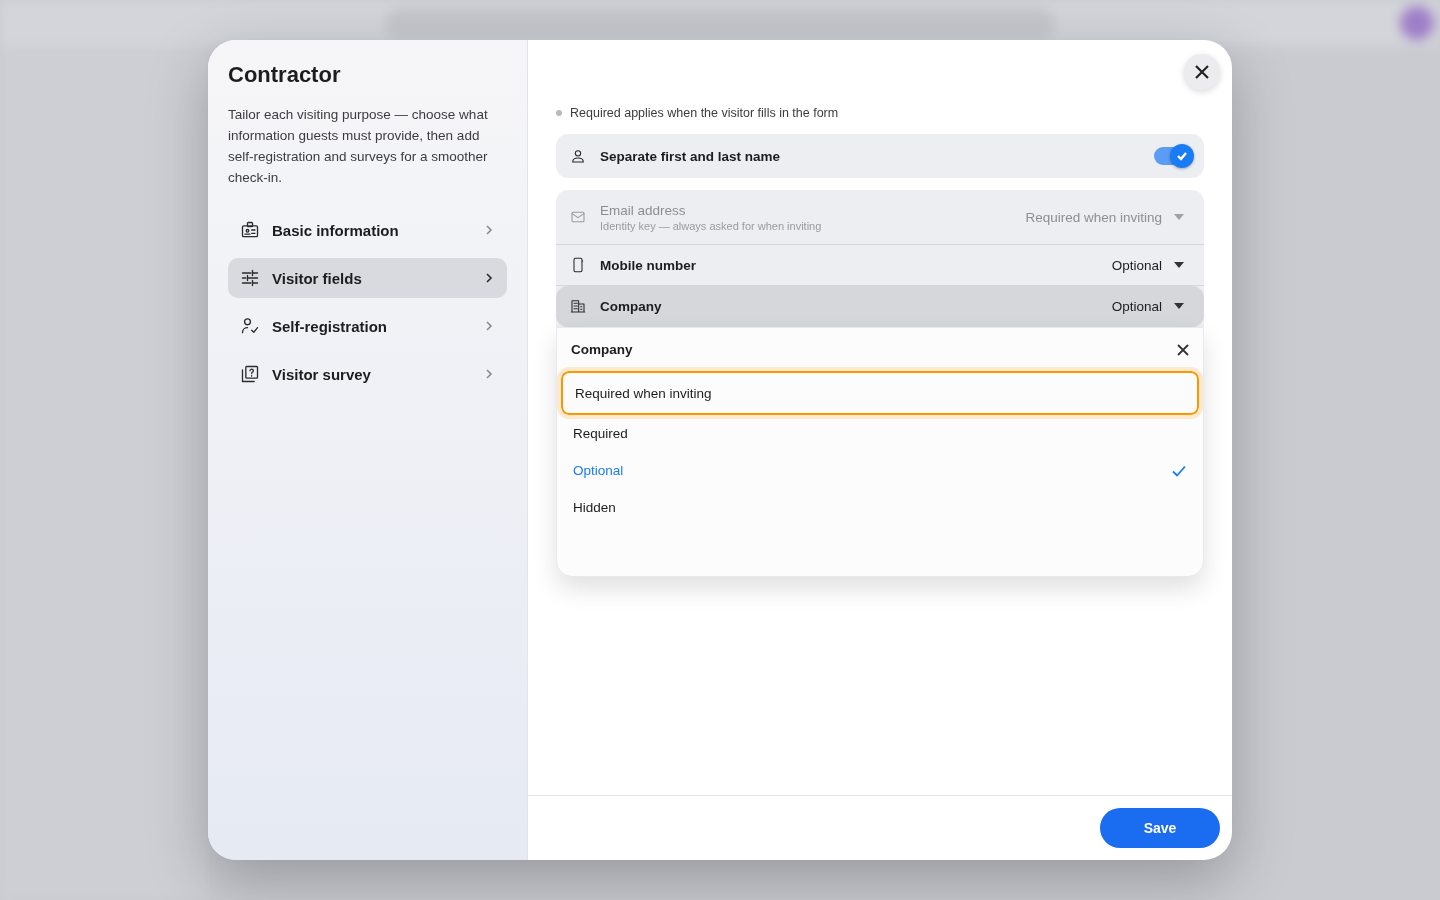 The image size is (1440, 900). I want to click on person-icon, so click(578, 156).